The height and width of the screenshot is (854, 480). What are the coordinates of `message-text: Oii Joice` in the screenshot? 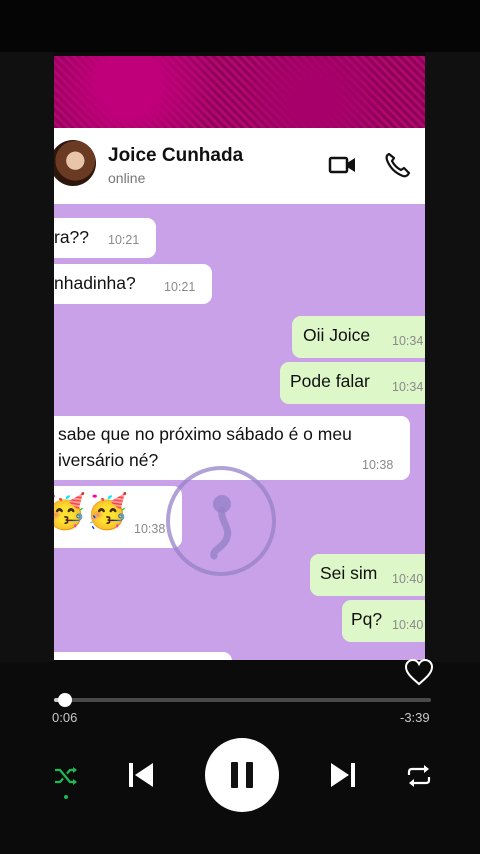 It's located at (337, 335).